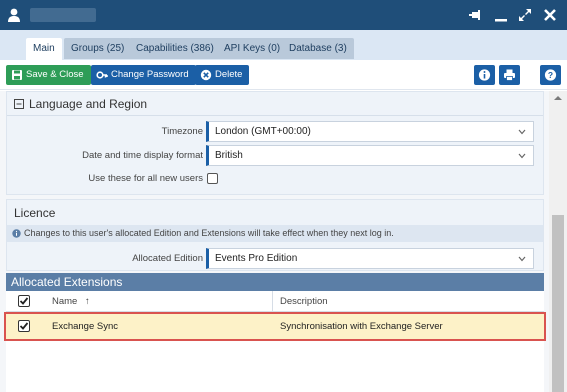 This screenshot has width=567, height=392. What do you see at coordinates (16, 233) in the screenshot?
I see `info-circle-icon` at bounding box center [16, 233].